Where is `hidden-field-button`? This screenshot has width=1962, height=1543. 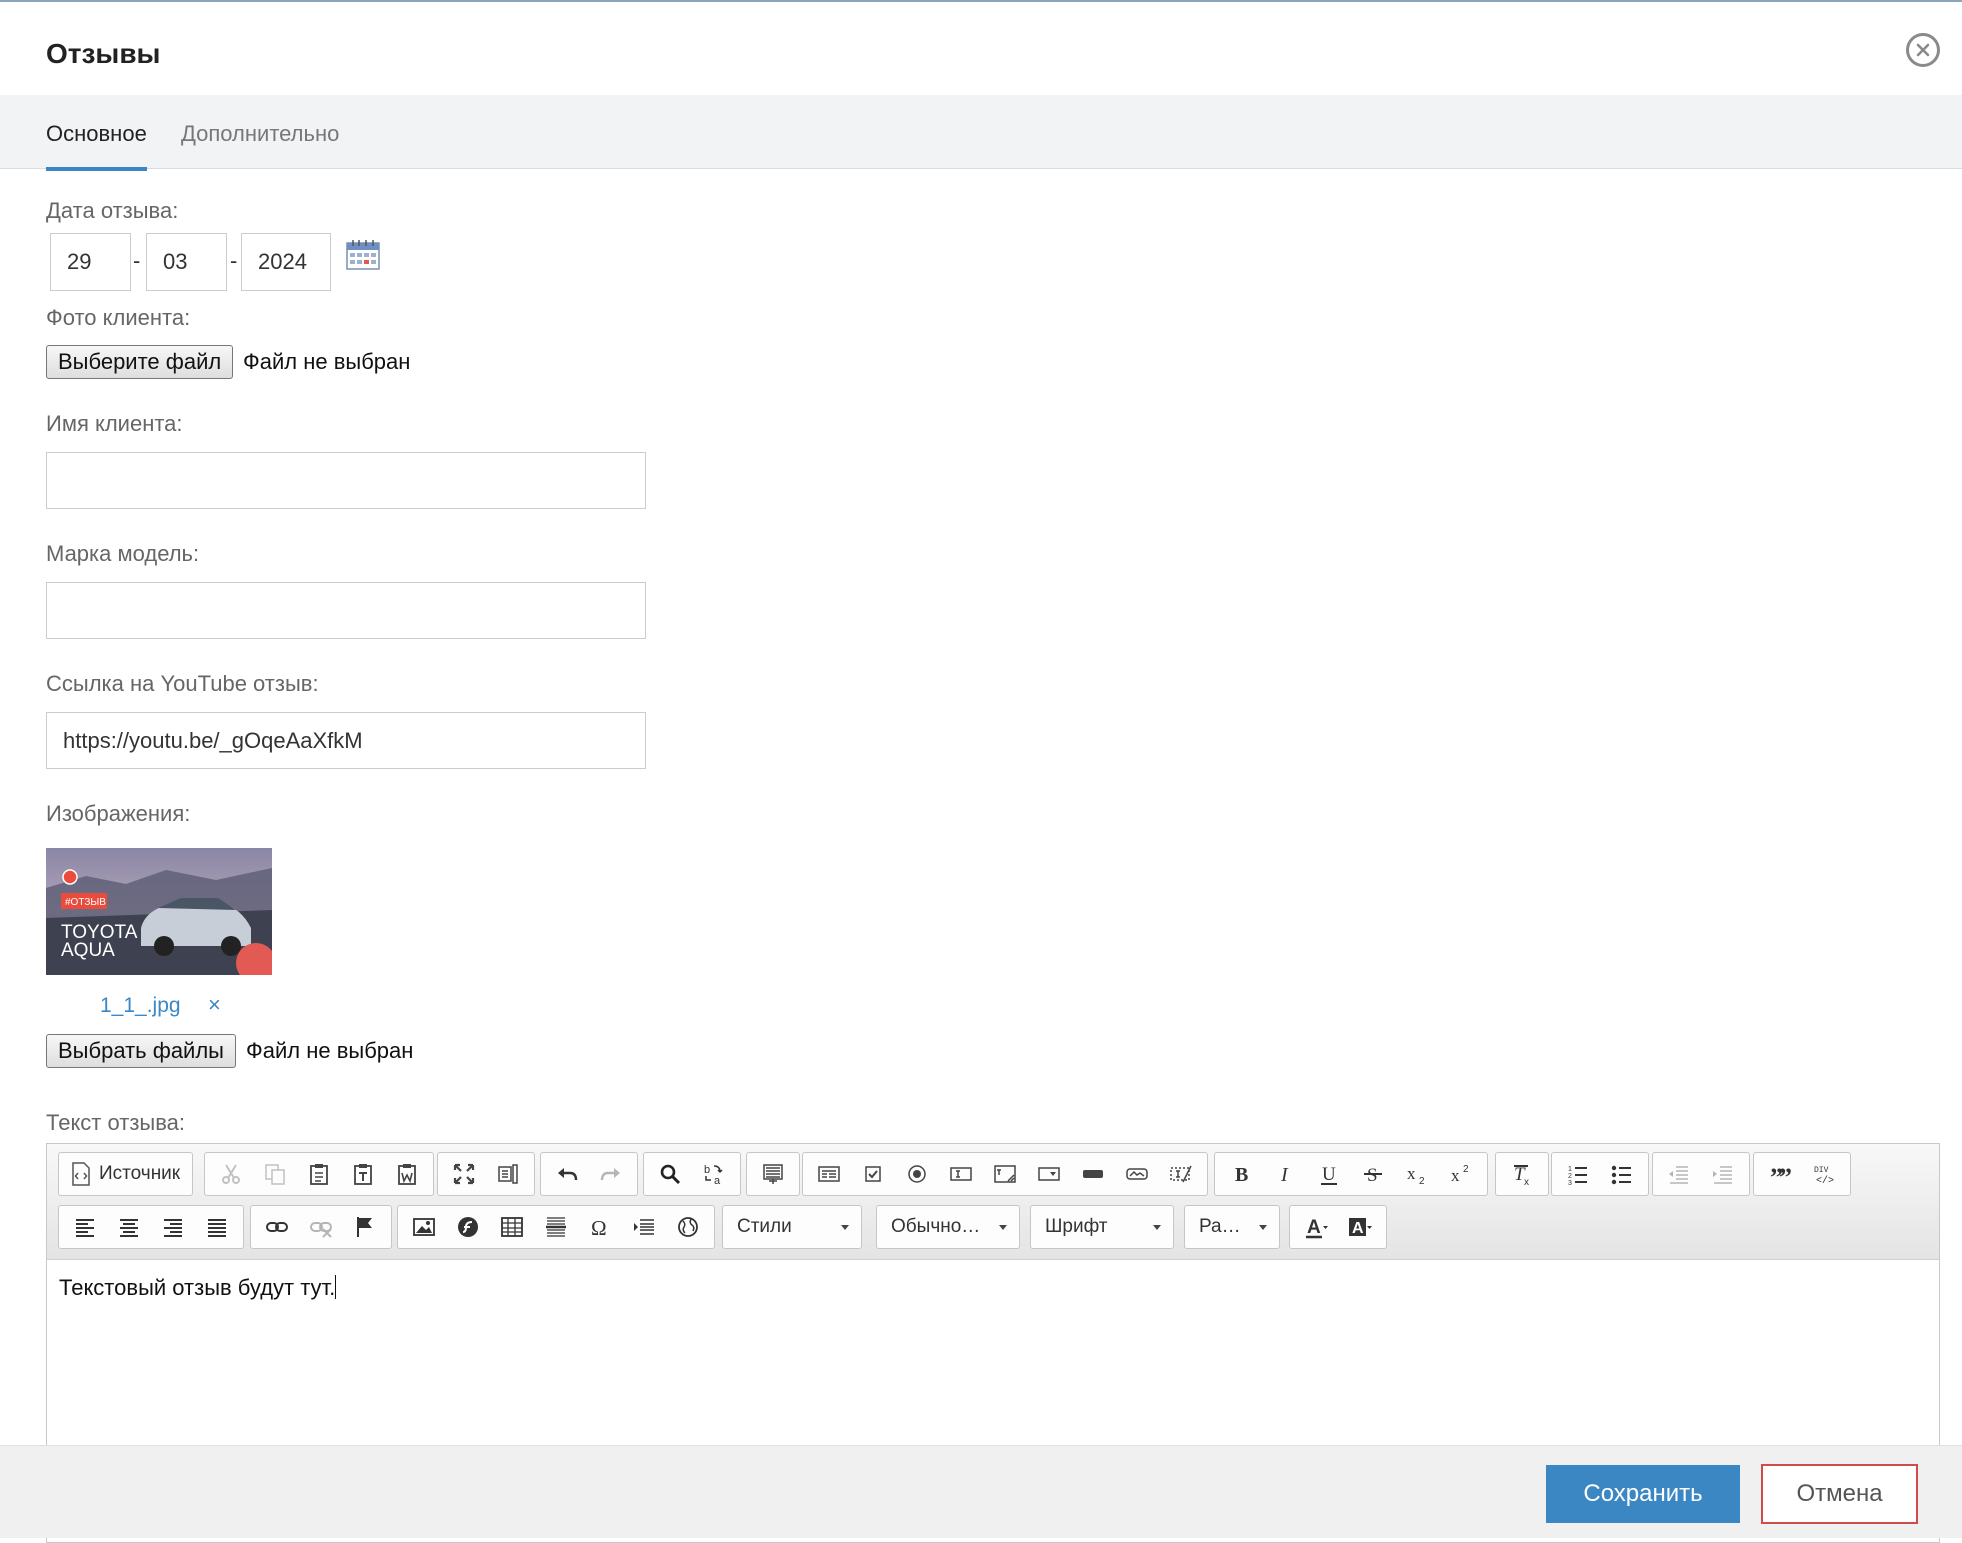 hidden-field-button is located at coordinates (1181, 1174).